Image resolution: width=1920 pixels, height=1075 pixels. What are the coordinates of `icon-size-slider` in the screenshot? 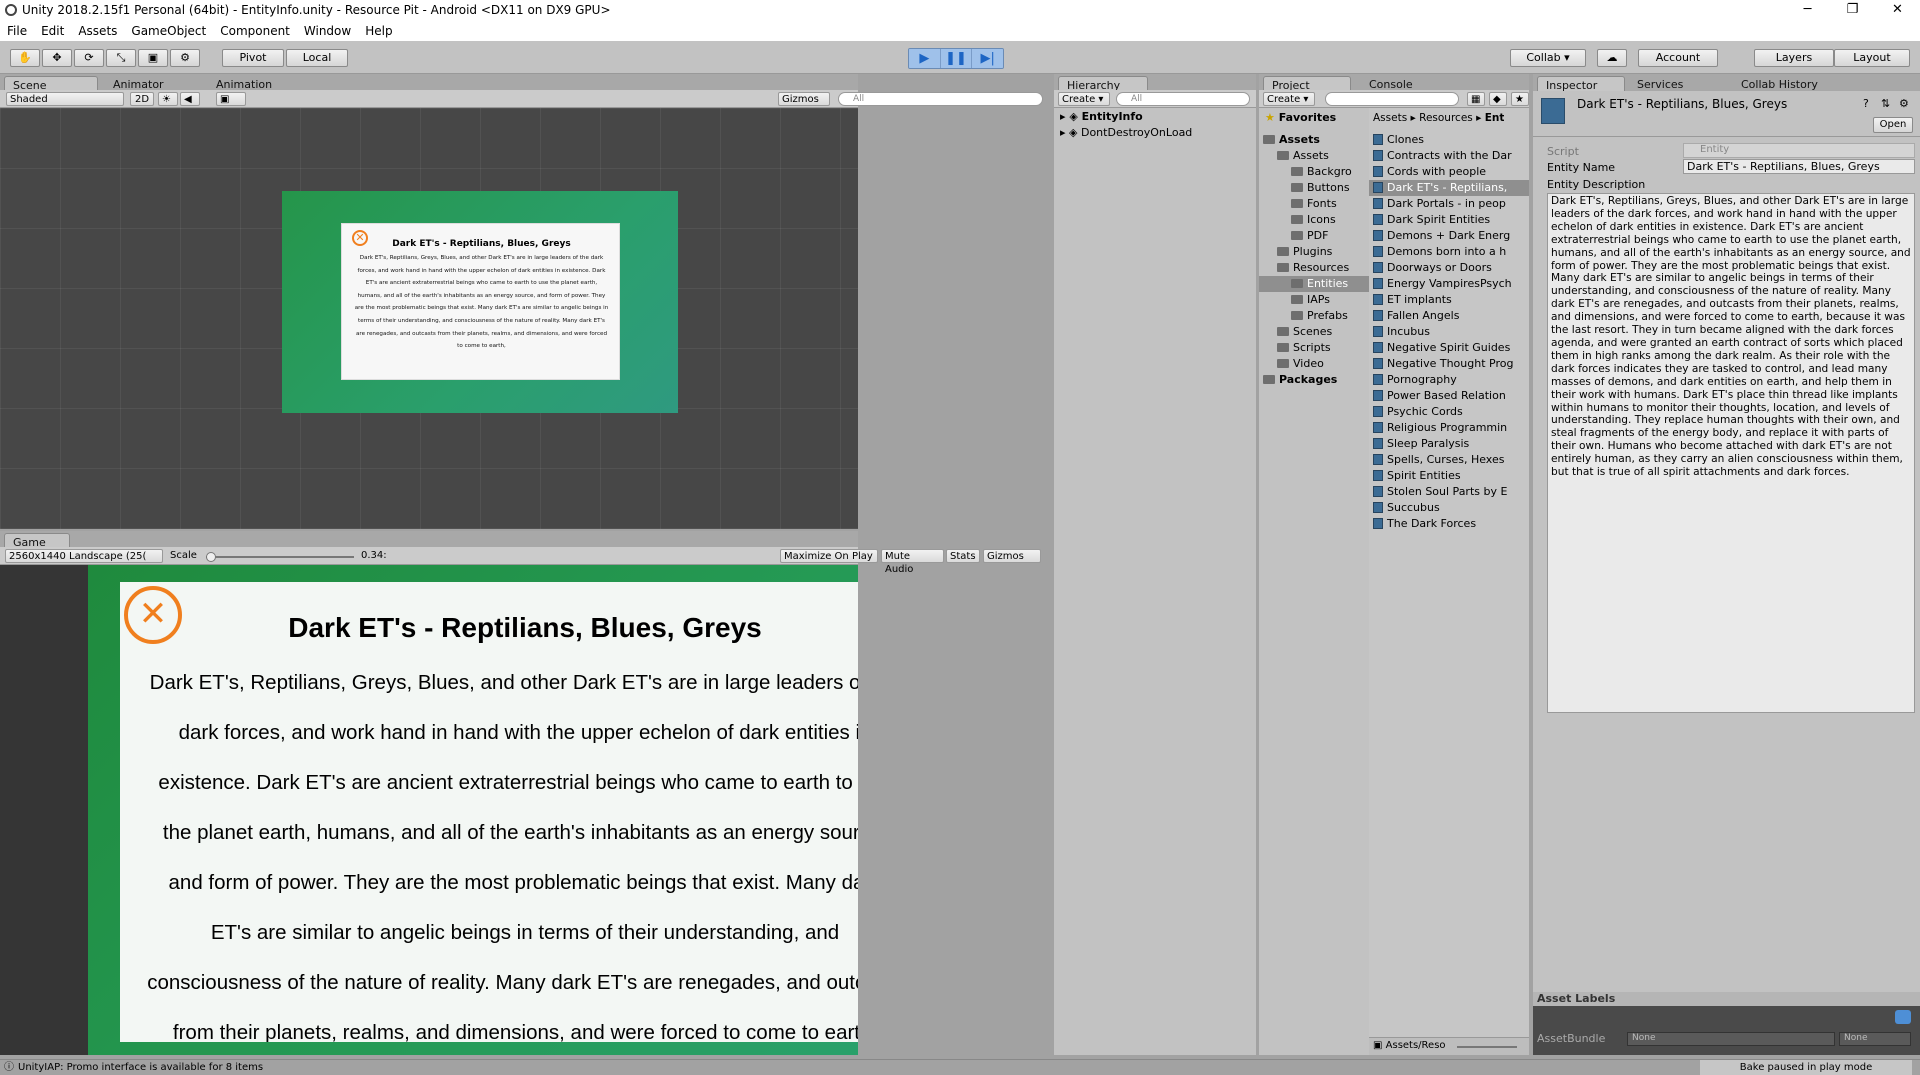 It's located at (1487, 1047).